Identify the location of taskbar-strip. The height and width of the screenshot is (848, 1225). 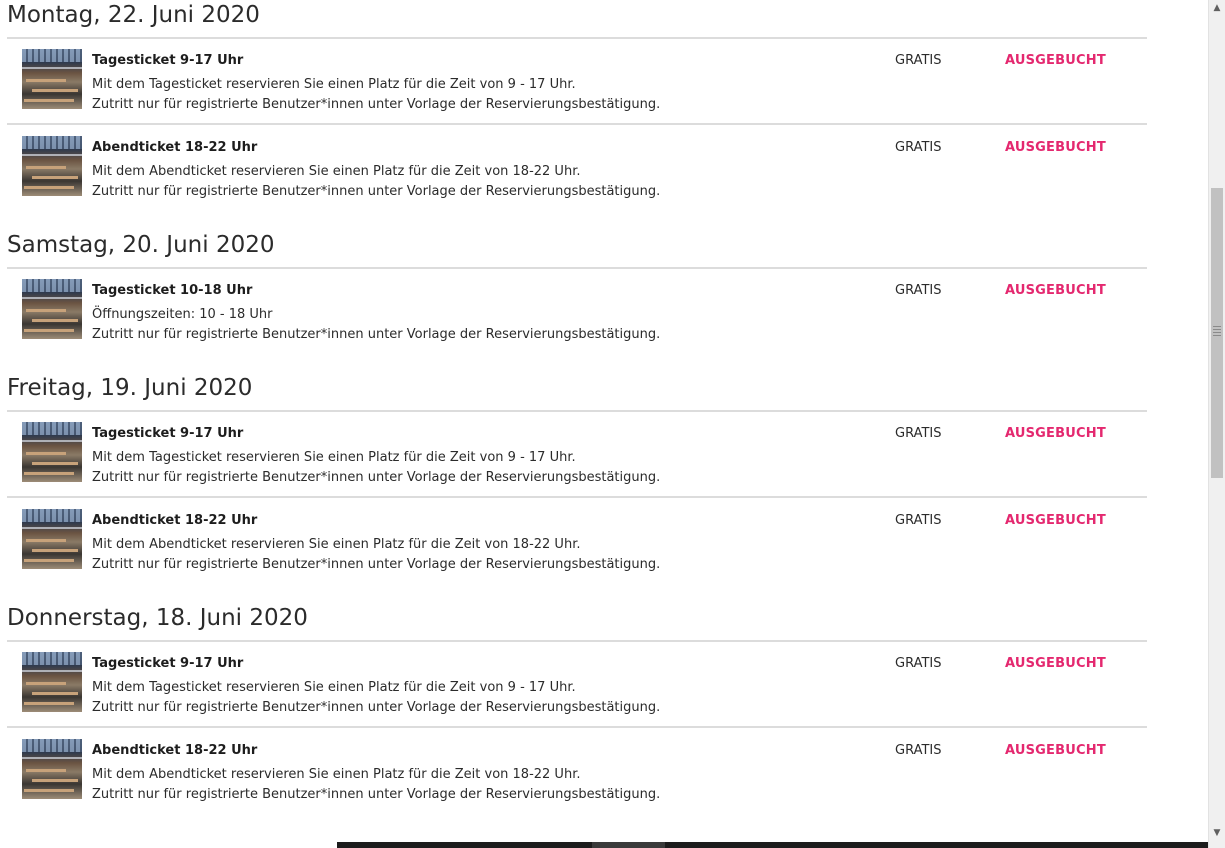
(604, 845).